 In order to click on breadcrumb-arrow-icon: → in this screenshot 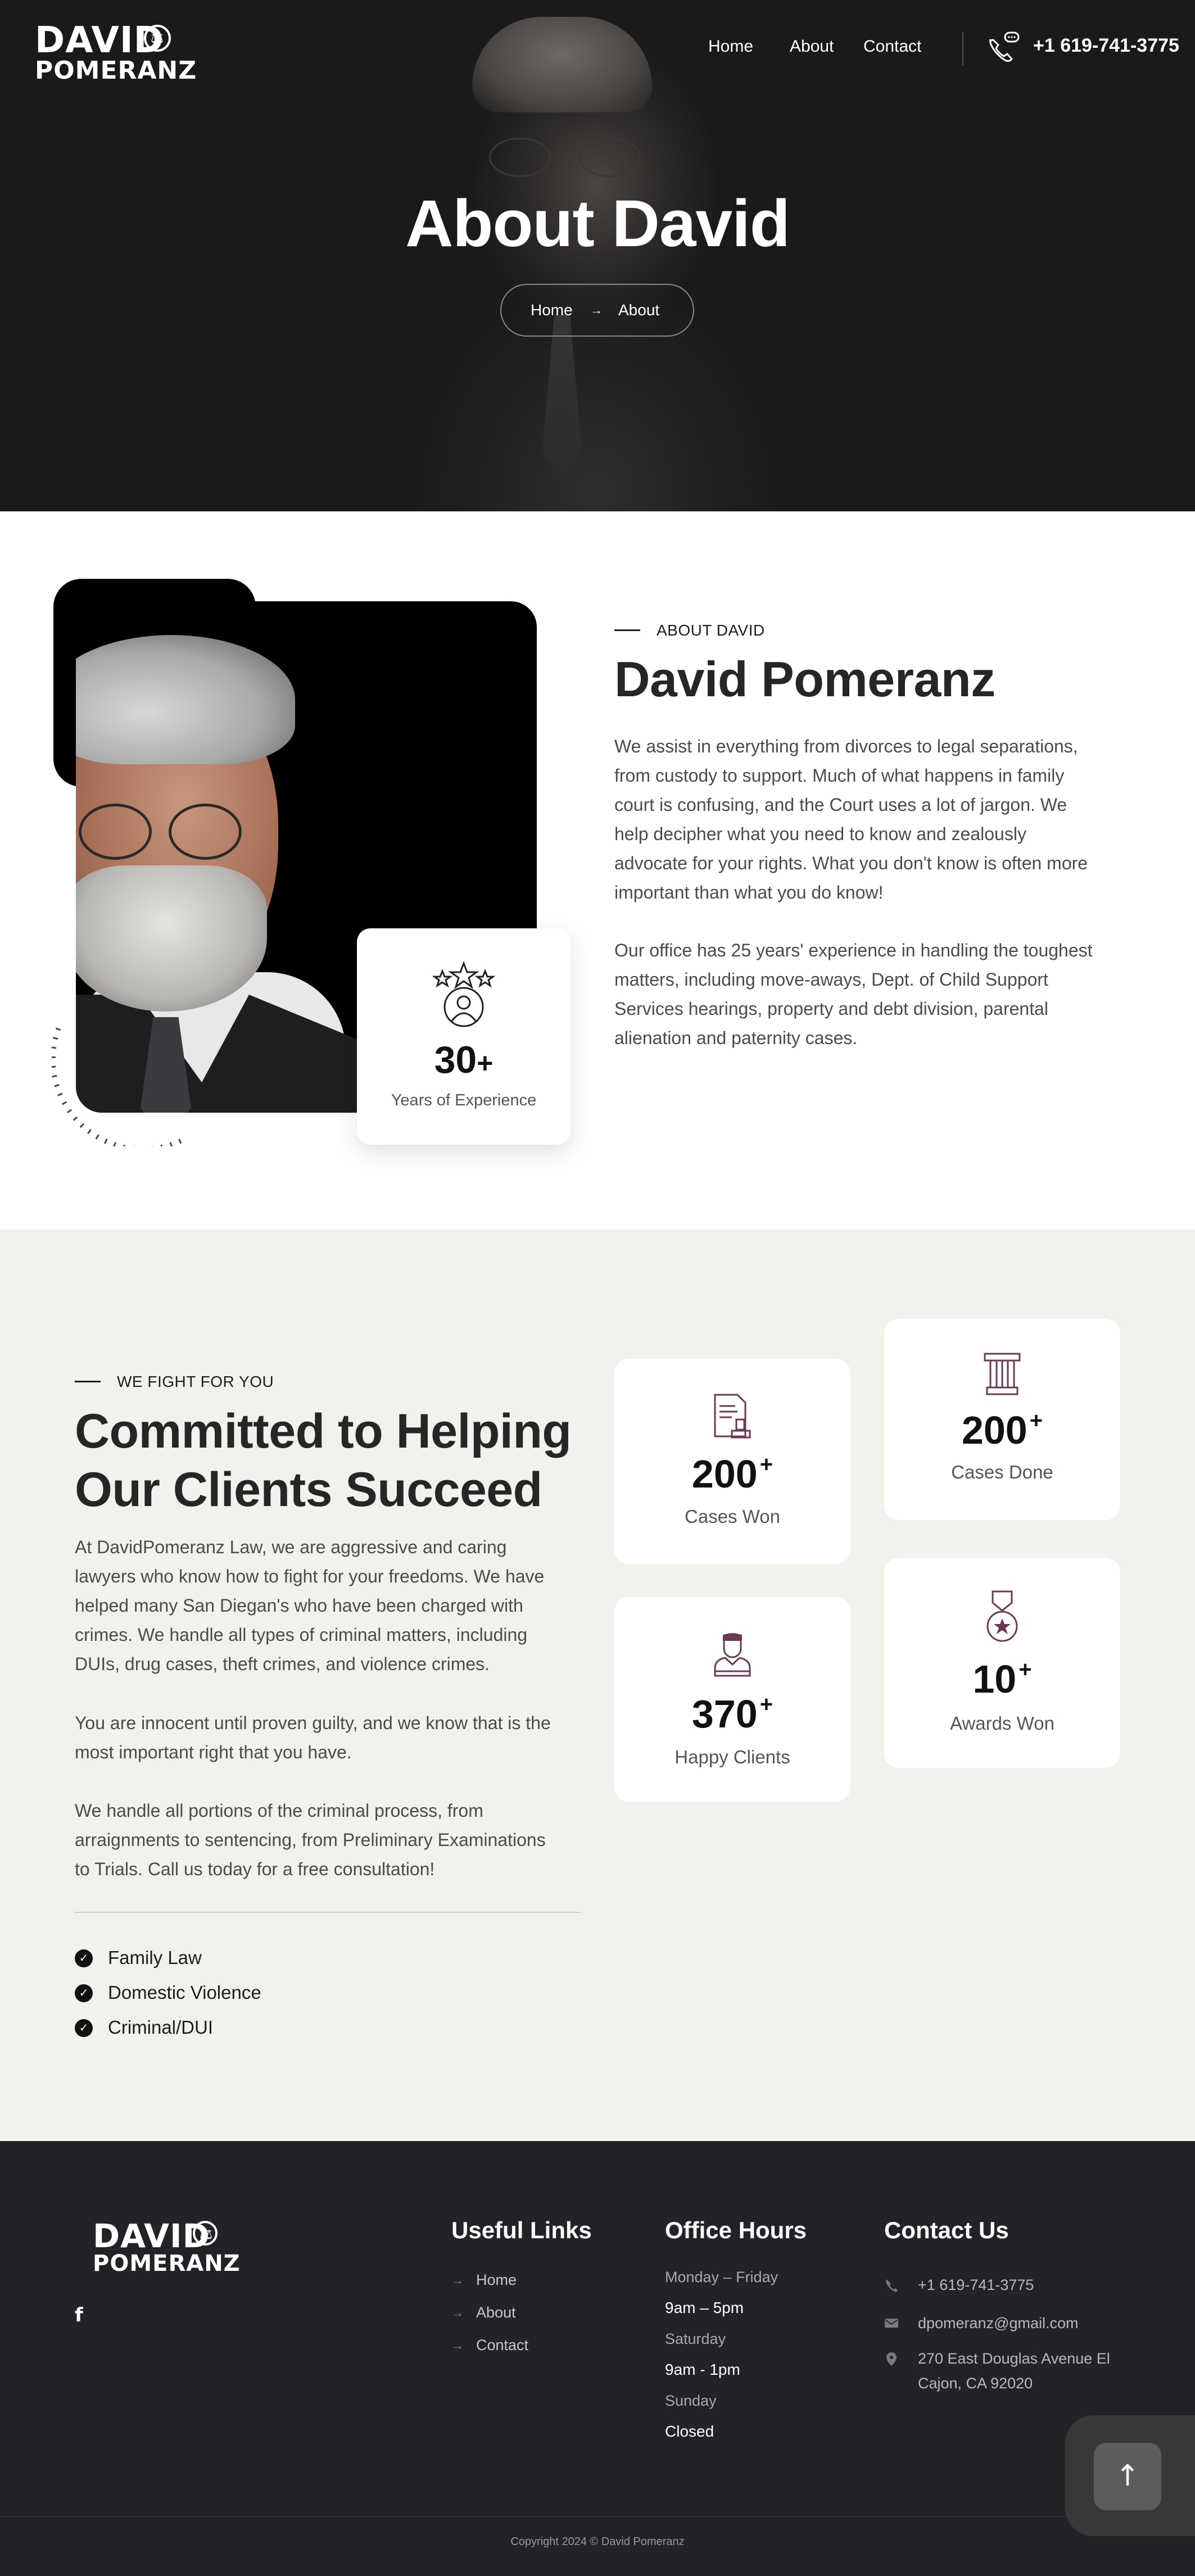, I will do `click(596, 310)`.